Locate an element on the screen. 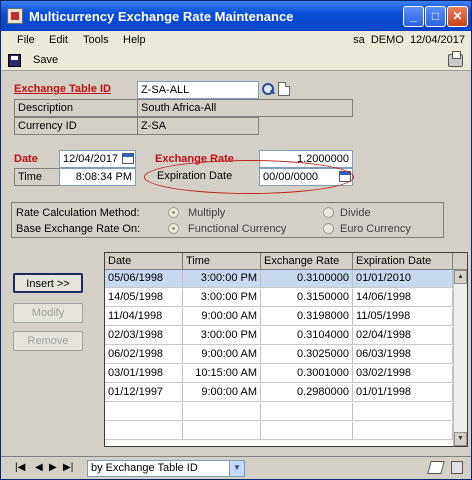  rate-calc-label: Rate Calculation Method: is located at coordinates (78, 213).